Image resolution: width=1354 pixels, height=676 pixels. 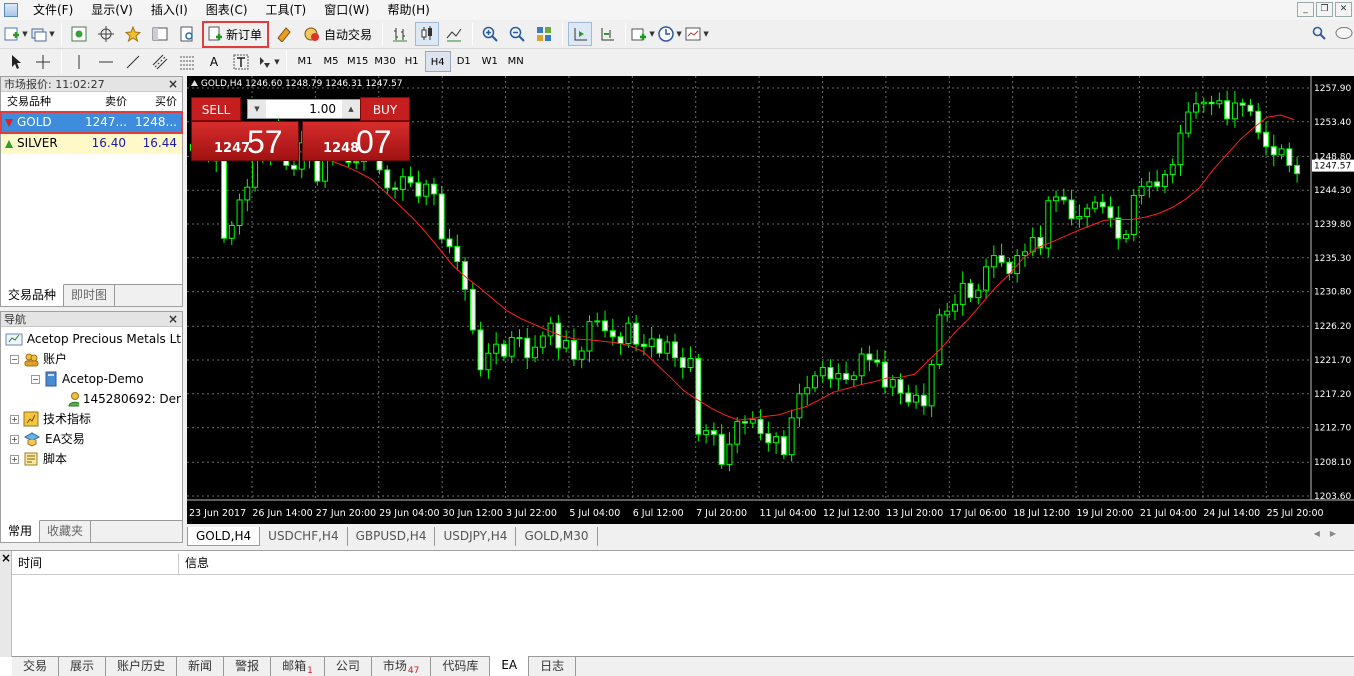 What do you see at coordinates (187, 62) in the screenshot?
I see `fibonacci-button` at bounding box center [187, 62].